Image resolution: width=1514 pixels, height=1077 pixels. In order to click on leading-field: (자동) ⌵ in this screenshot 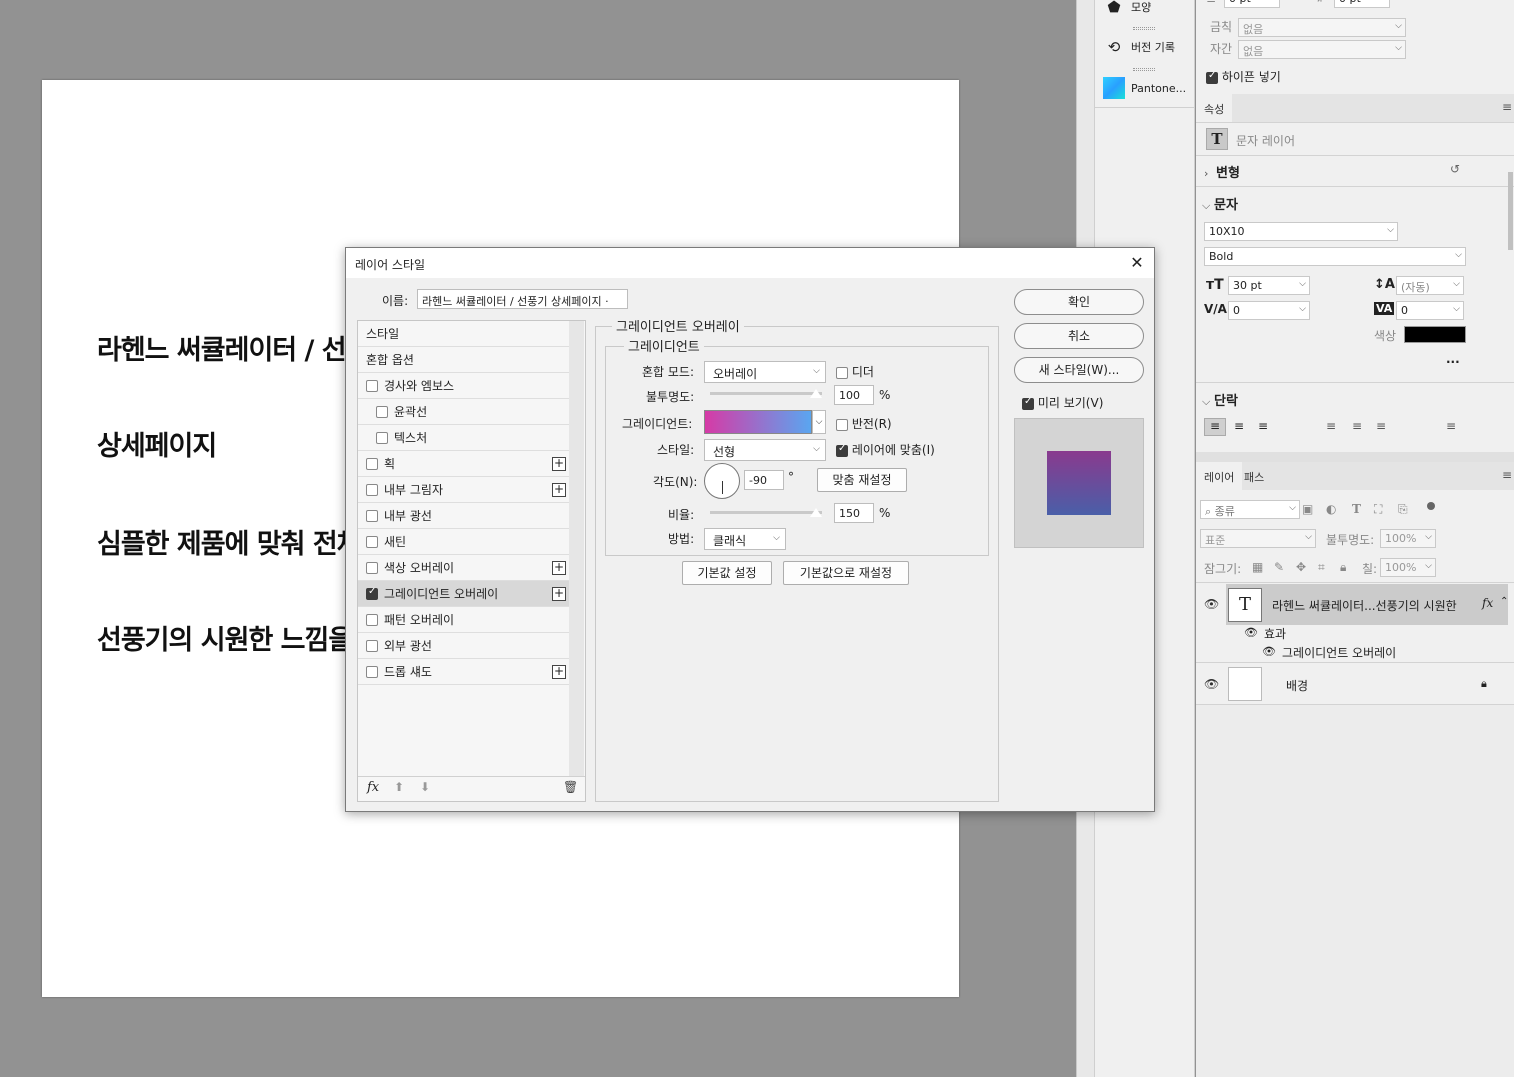, I will do `click(1430, 285)`.